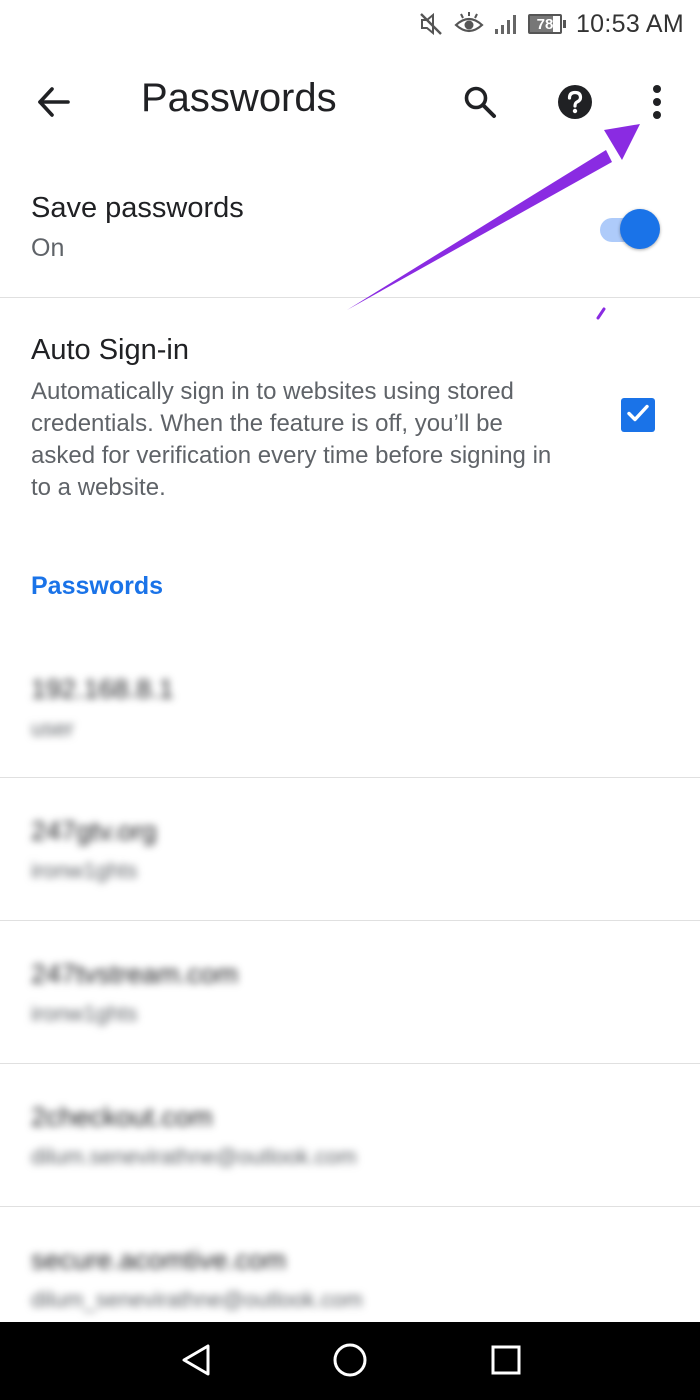 Image resolution: width=700 pixels, height=1400 pixels. I want to click on password-item-site: 192.168.8.1, so click(102, 689).